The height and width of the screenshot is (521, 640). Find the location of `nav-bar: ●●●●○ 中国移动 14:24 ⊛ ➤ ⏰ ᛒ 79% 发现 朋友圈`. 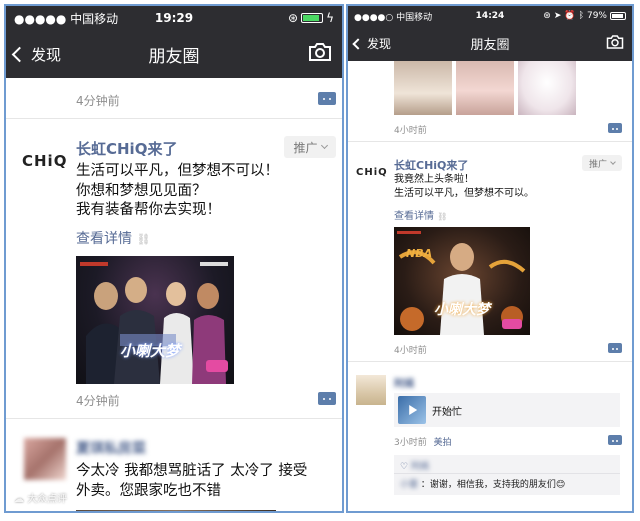

nav-bar: ●●●●○ 中国移动 14:24 ⊛ ➤ ⏰ ᛒ 79% 发现 朋友圈 is located at coordinates (490, 33).